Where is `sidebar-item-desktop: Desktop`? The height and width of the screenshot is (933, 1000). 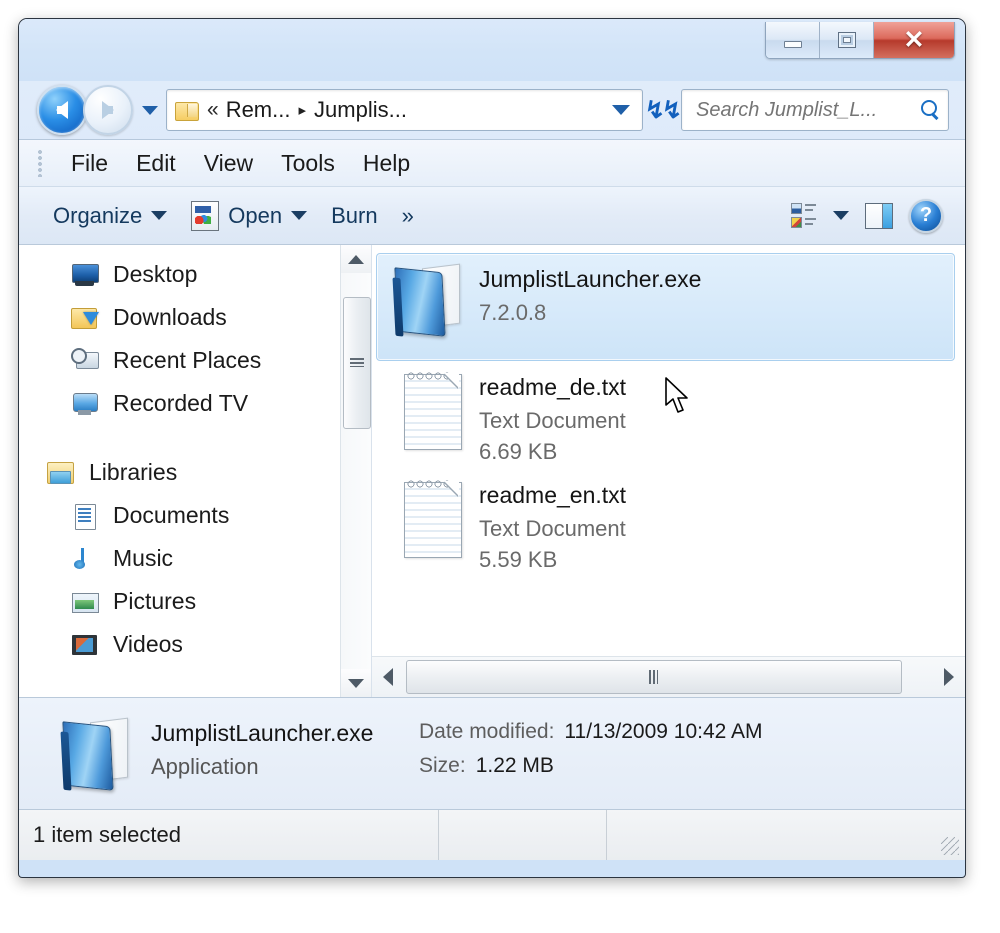 sidebar-item-desktop: Desktop is located at coordinates (185, 274).